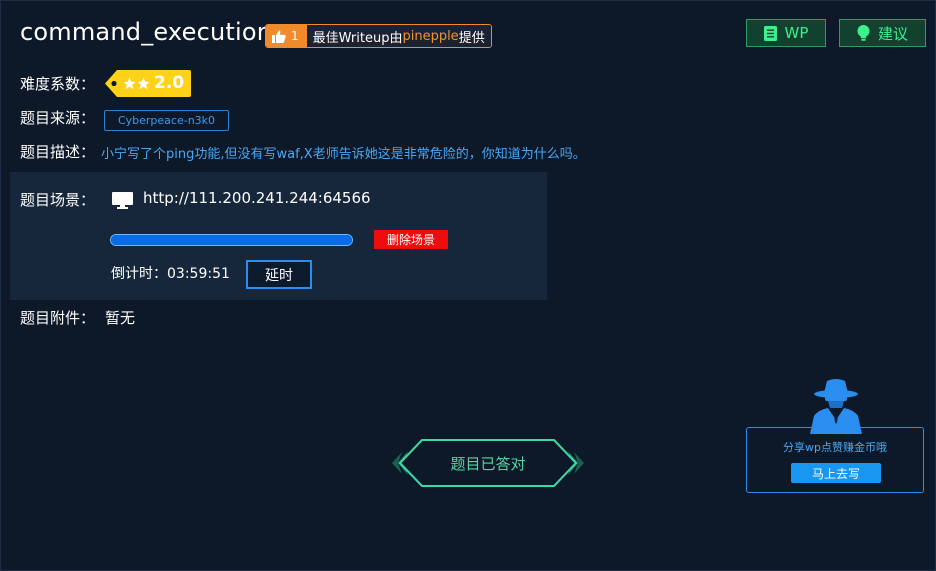 This screenshot has height=571, width=936. I want to click on document-icon, so click(770, 33).